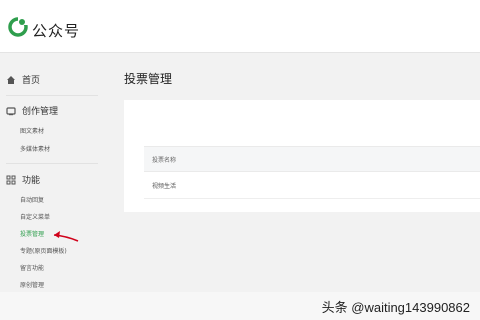  What do you see at coordinates (32, 130) in the screenshot?
I see `sidebar-item-image-text-material: 图文素材` at bounding box center [32, 130].